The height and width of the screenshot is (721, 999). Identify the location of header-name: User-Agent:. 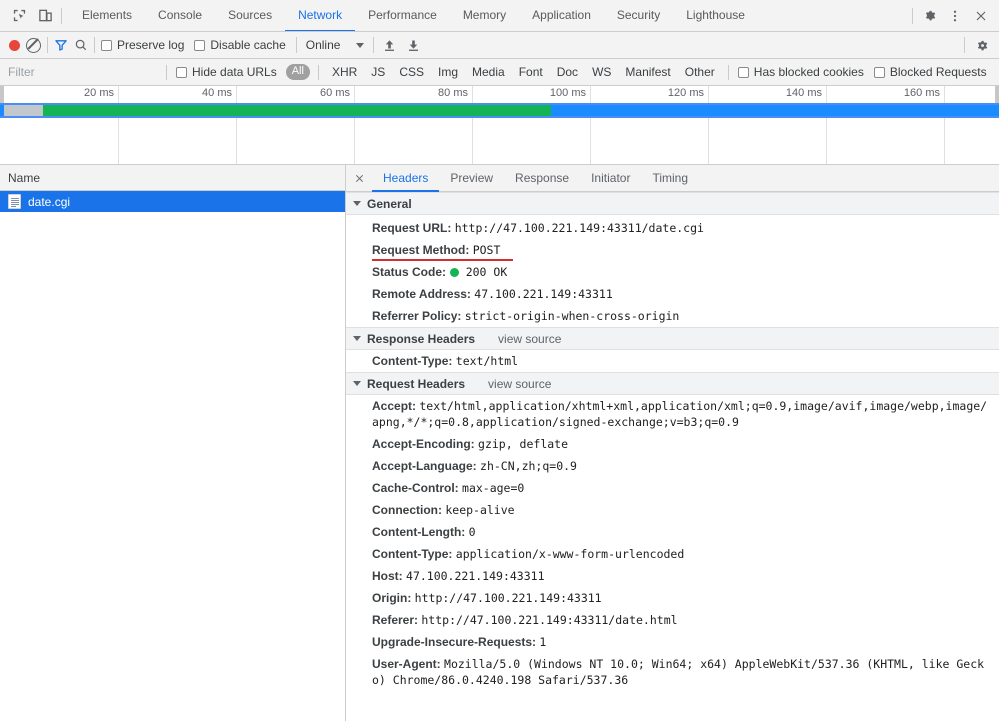
(406, 664).